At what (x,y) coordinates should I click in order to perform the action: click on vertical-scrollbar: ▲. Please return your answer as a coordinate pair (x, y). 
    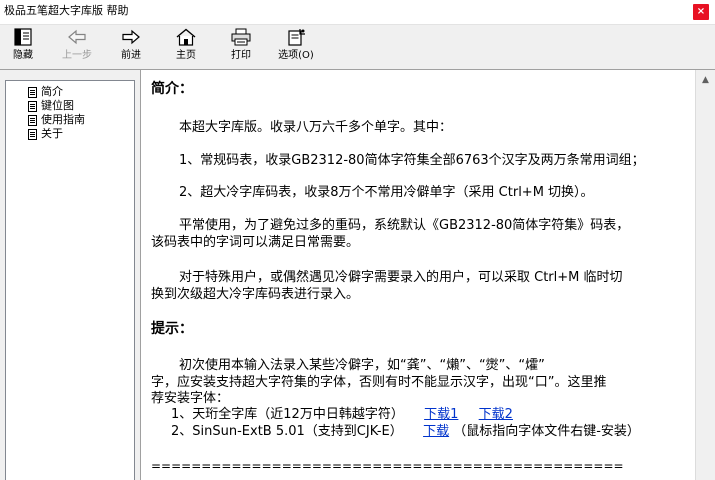
    Looking at the image, I should click on (705, 275).